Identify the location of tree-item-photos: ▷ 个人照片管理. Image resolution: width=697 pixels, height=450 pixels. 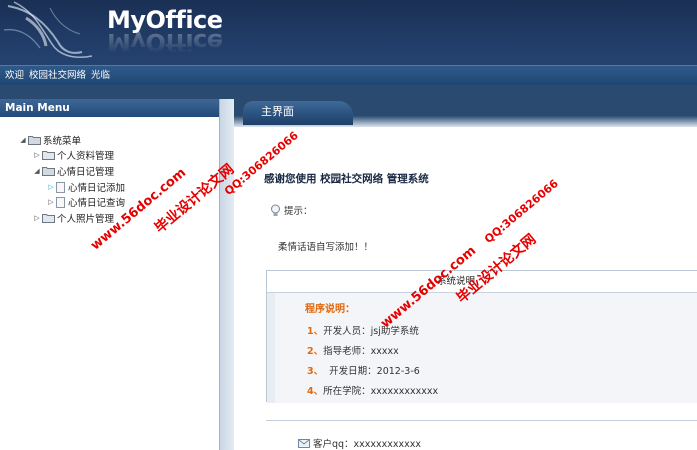
(73, 218).